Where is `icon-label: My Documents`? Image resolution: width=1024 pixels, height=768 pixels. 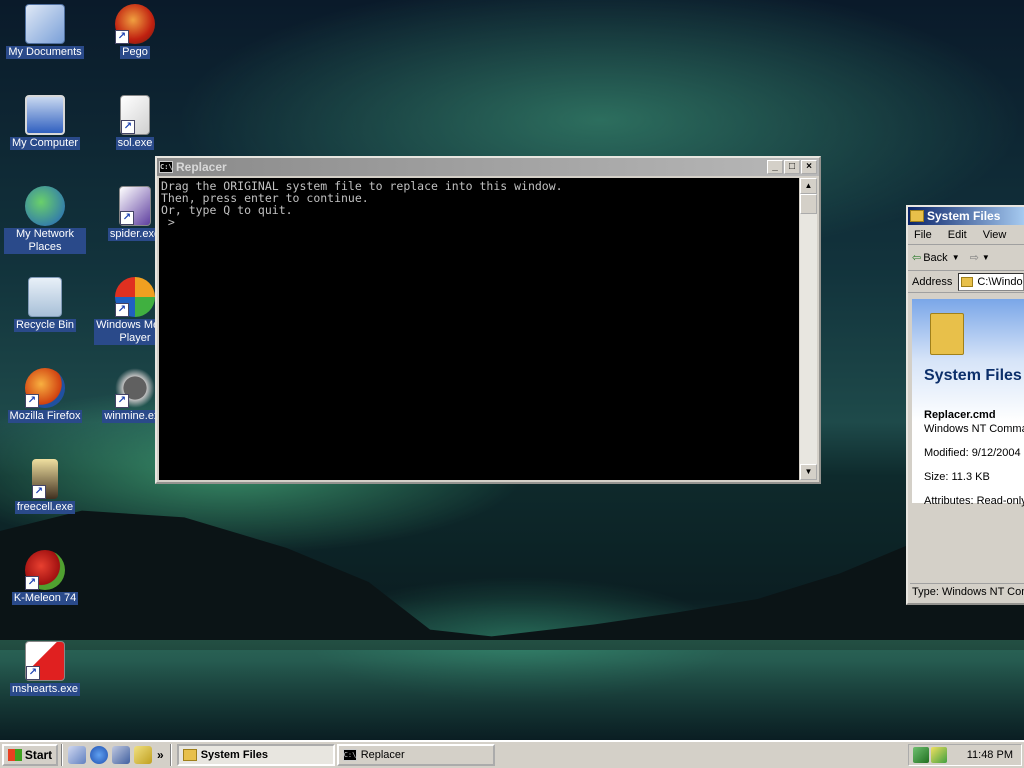
icon-label: My Documents is located at coordinates (45, 52).